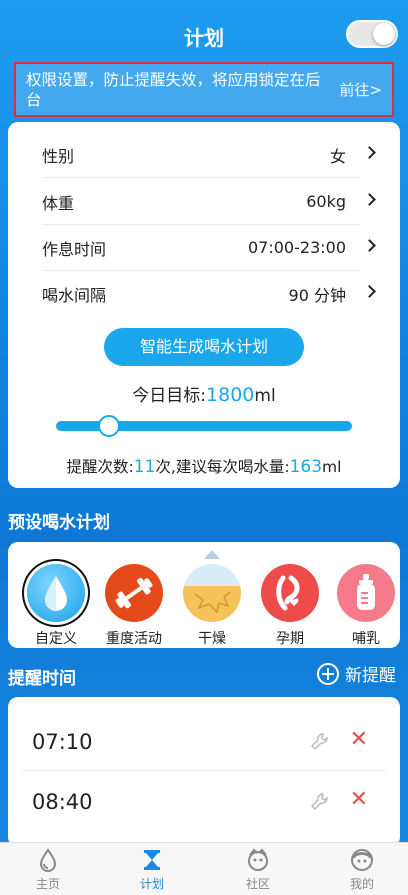 This screenshot has height=895, width=408. I want to click on setting-label: 性别, so click(58, 156).